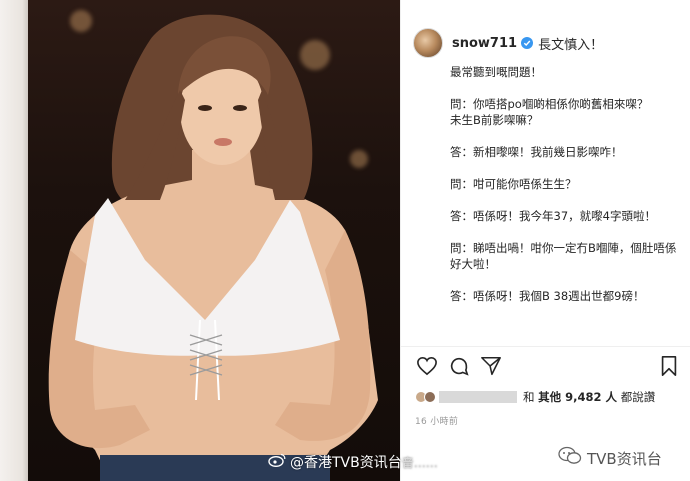 Image resolution: width=690 pixels, height=481 pixels. Describe the element at coordinates (570, 458) in the screenshot. I see `wechat-logo-icon` at that location.